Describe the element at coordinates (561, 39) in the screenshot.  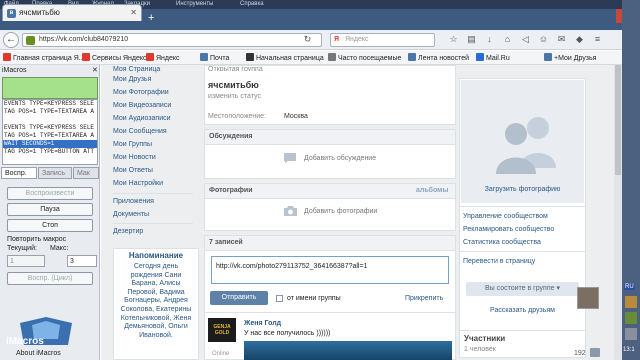
I see `mail-icon: ✉` at that location.